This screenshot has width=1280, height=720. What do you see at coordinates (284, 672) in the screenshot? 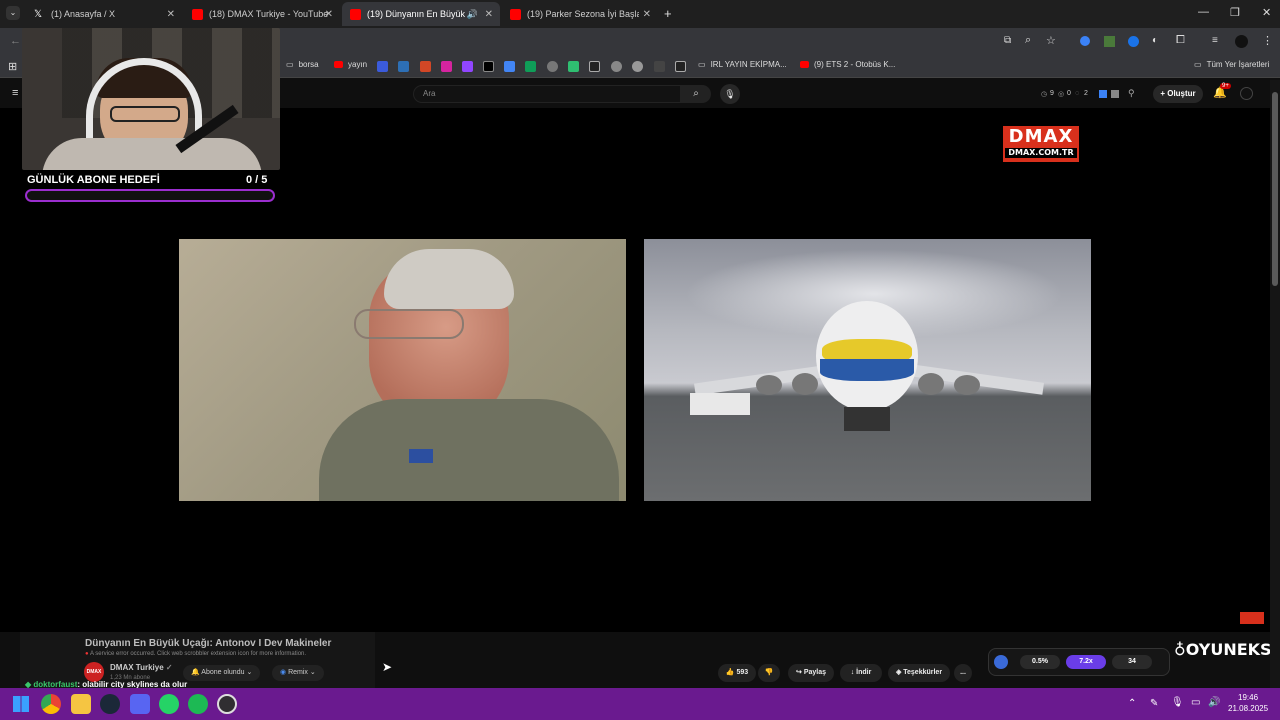
I see `remix-icon: ◉` at bounding box center [284, 672].